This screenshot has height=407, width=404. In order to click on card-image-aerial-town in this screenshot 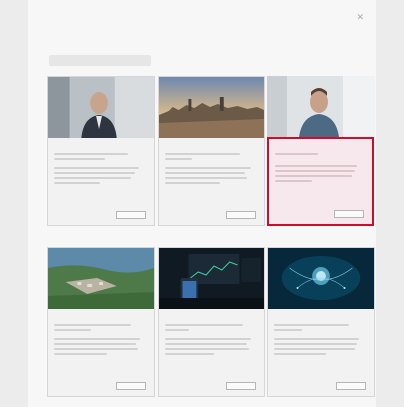, I will do `click(101, 278)`.